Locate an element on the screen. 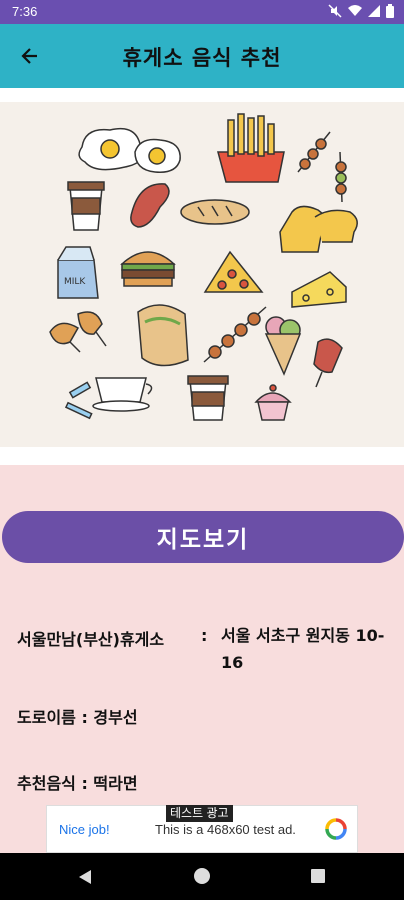 The image size is (404, 900). road-name: 도로이름 : 경부선 is located at coordinates (77, 717).